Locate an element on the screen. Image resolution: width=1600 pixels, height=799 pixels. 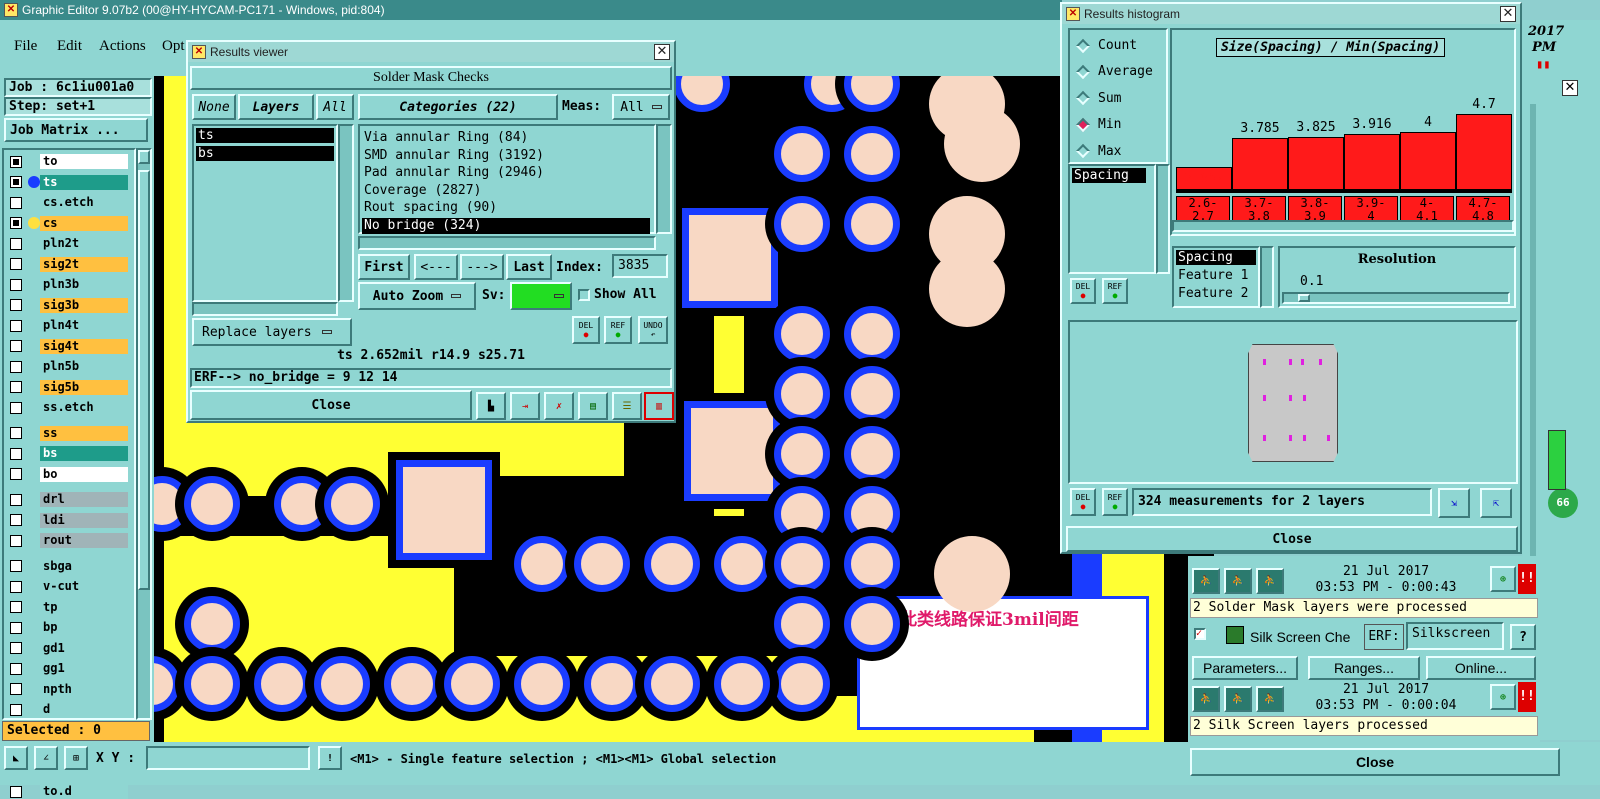
mode-radio-average: Average is located at coordinates (1114, 71).